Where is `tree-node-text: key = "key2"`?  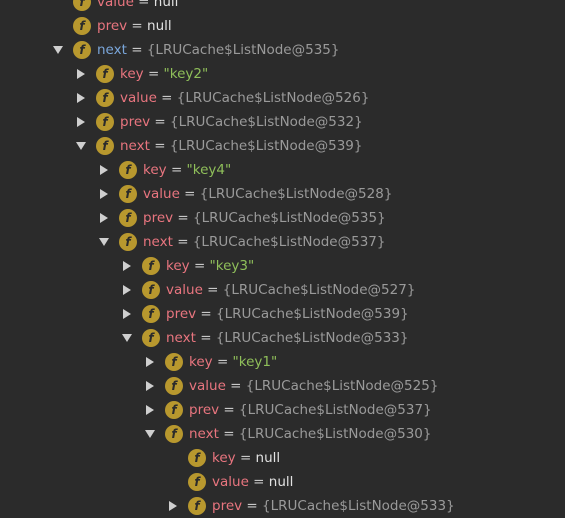 tree-node-text: key = "key2" is located at coordinates (164, 74).